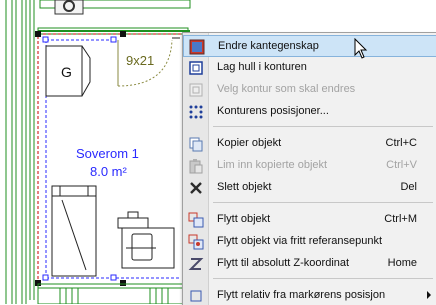 The height and width of the screenshot is (305, 436). I want to click on menu-item-label: Flytt til absolutt Z-koordinat, so click(283, 263).